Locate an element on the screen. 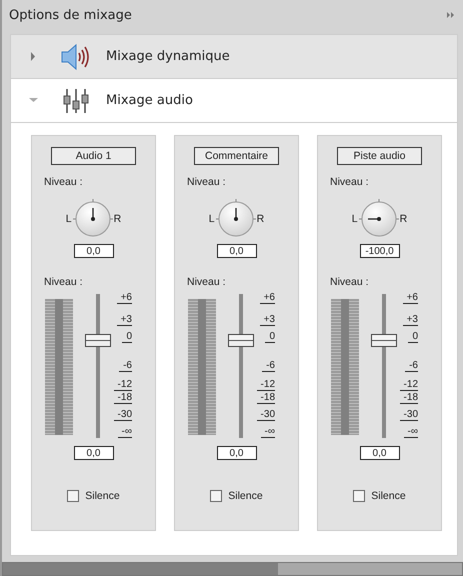 Image resolution: width=463 pixels, height=576 pixels. channel-name: Piste audio is located at coordinates (379, 156).